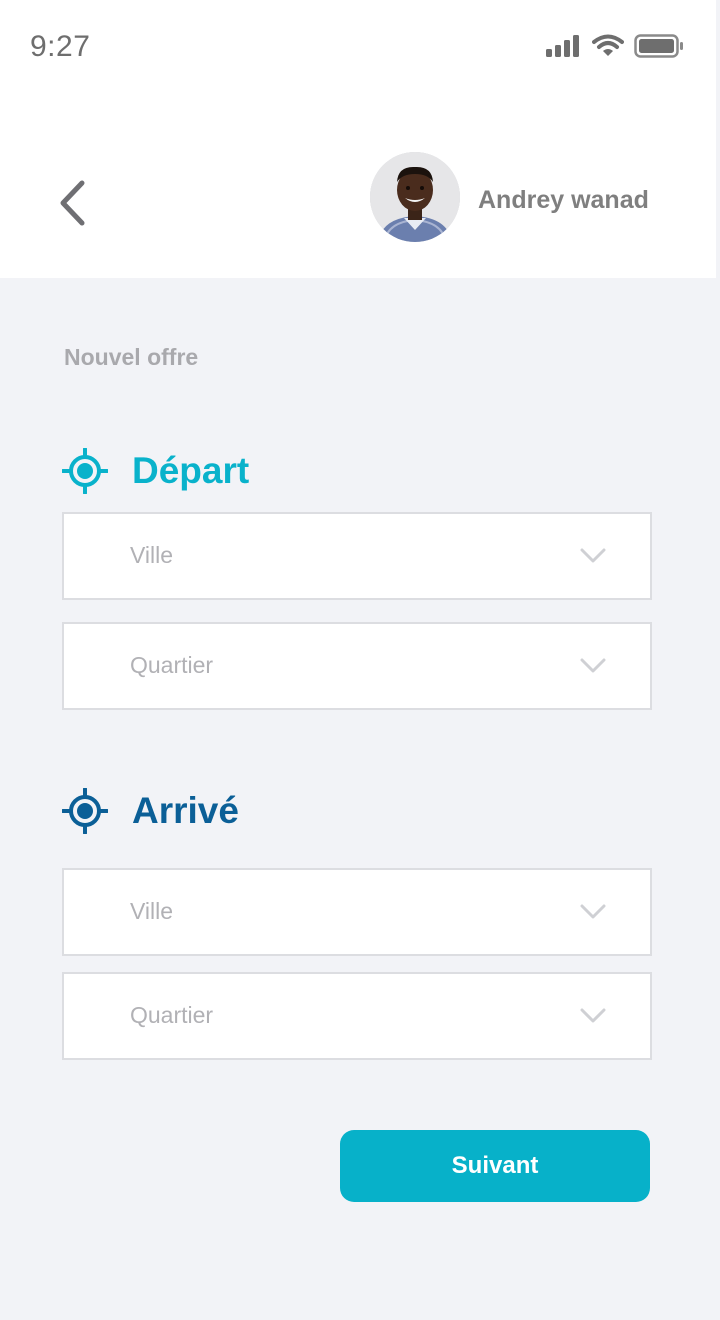 The height and width of the screenshot is (1320, 720). Describe the element at coordinates (60, 46) in the screenshot. I see `status-time: 9:27` at that location.